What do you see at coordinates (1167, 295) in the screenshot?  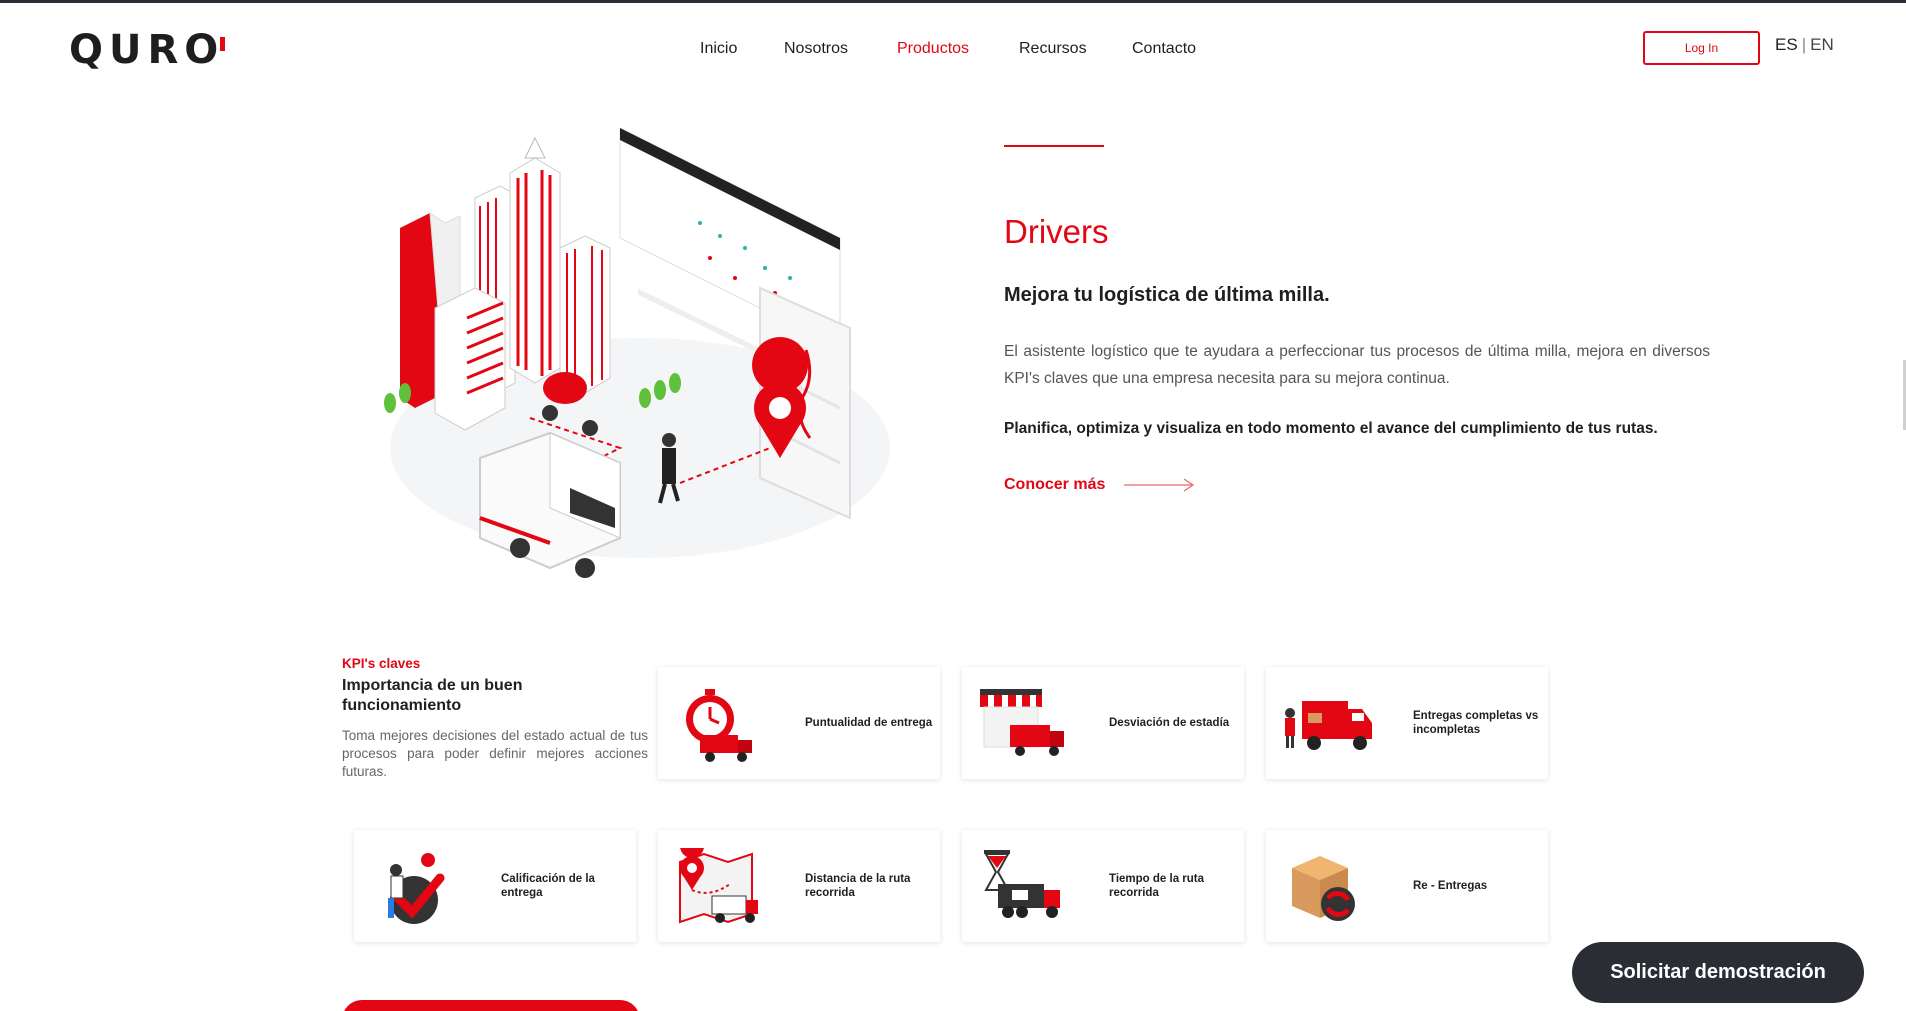 I see `hero-subtitle: Mejora tu logística de última milla.` at bounding box center [1167, 295].